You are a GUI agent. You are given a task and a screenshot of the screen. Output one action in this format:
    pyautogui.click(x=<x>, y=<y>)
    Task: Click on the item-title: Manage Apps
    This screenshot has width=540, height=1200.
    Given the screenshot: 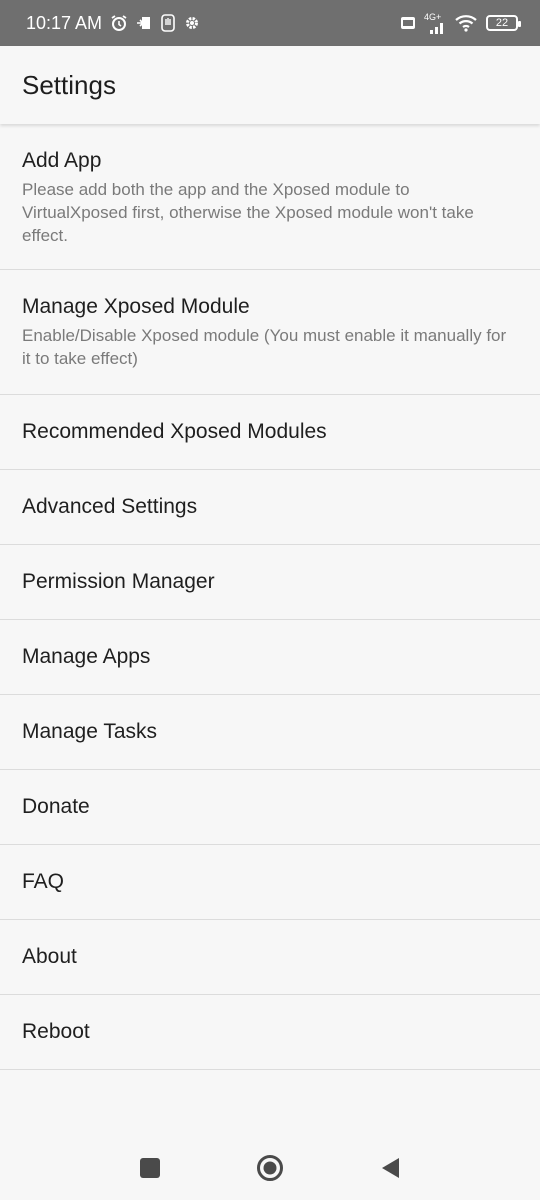 What is the action you would take?
    pyautogui.click(x=86, y=656)
    